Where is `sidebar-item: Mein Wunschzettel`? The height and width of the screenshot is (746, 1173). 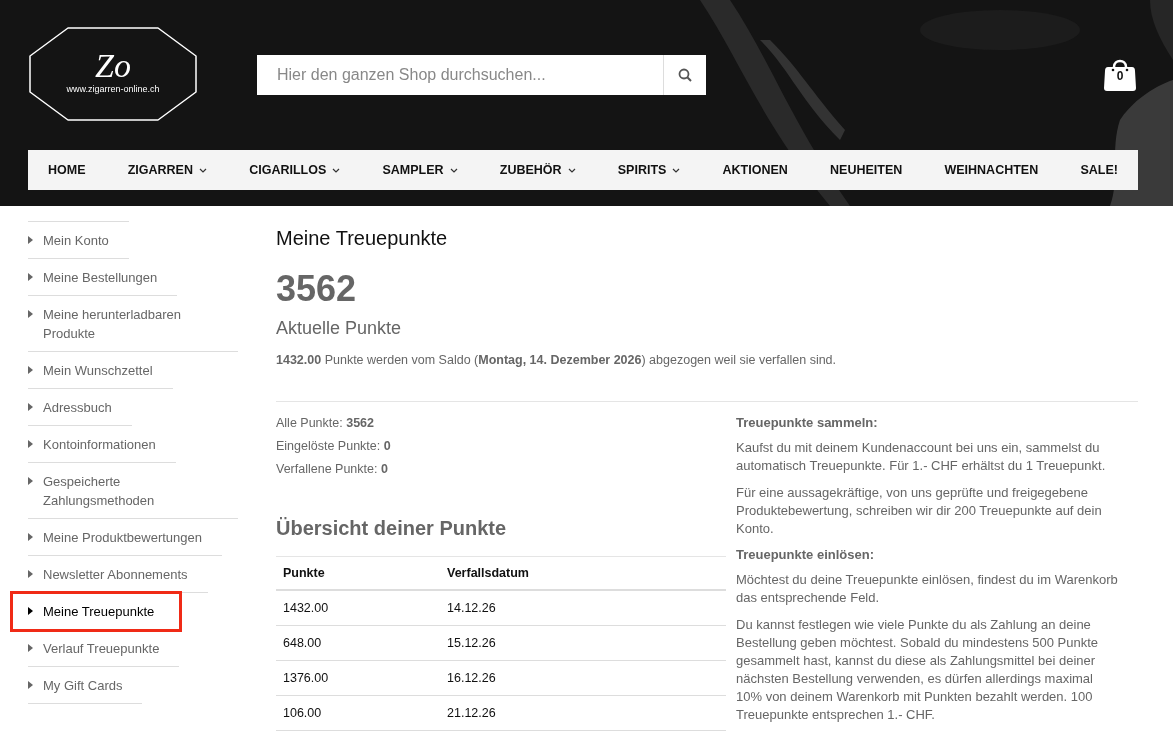
sidebar-item: Mein Wunschzettel is located at coordinates (100, 370).